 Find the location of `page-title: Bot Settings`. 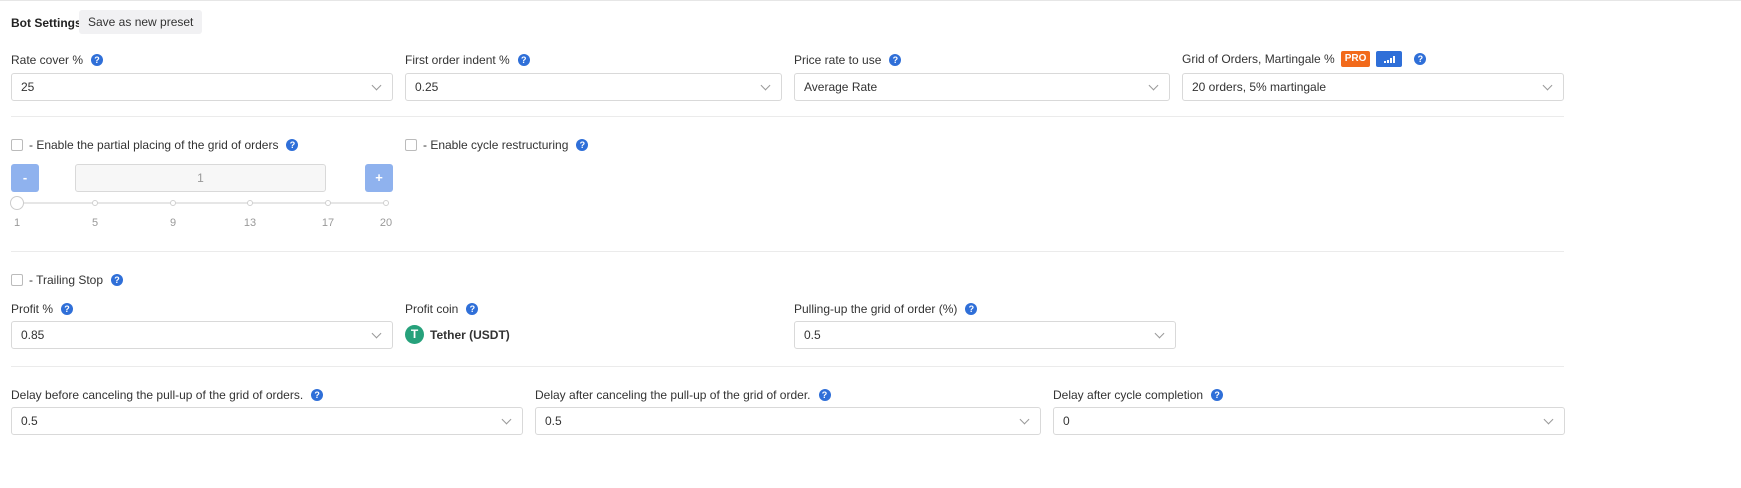

page-title: Bot Settings is located at coordinates (46, 23).